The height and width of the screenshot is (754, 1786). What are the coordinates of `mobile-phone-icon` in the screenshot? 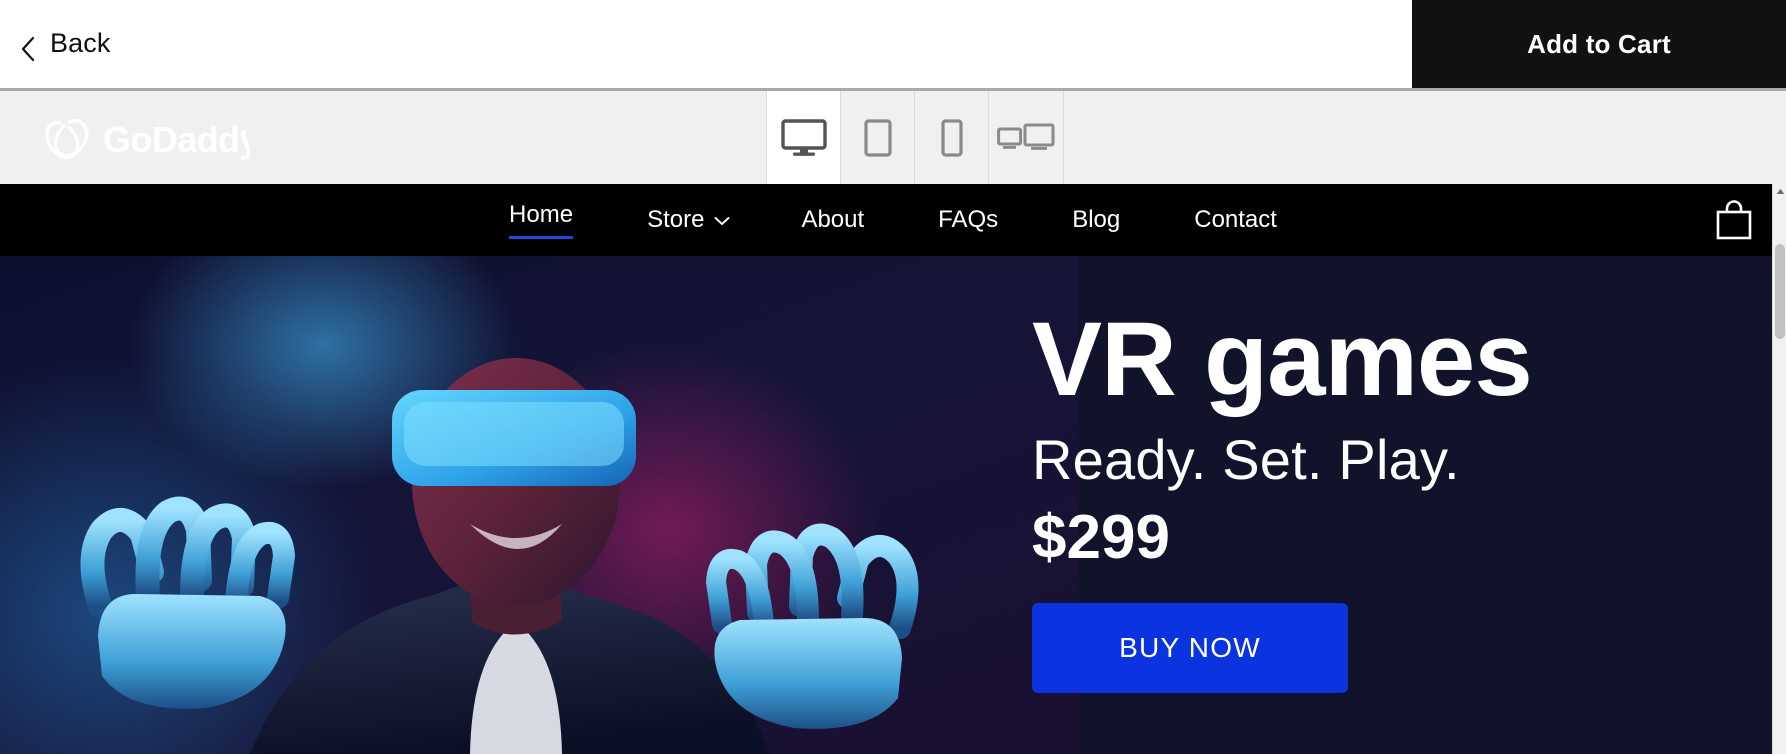 It's located at (951, 137).